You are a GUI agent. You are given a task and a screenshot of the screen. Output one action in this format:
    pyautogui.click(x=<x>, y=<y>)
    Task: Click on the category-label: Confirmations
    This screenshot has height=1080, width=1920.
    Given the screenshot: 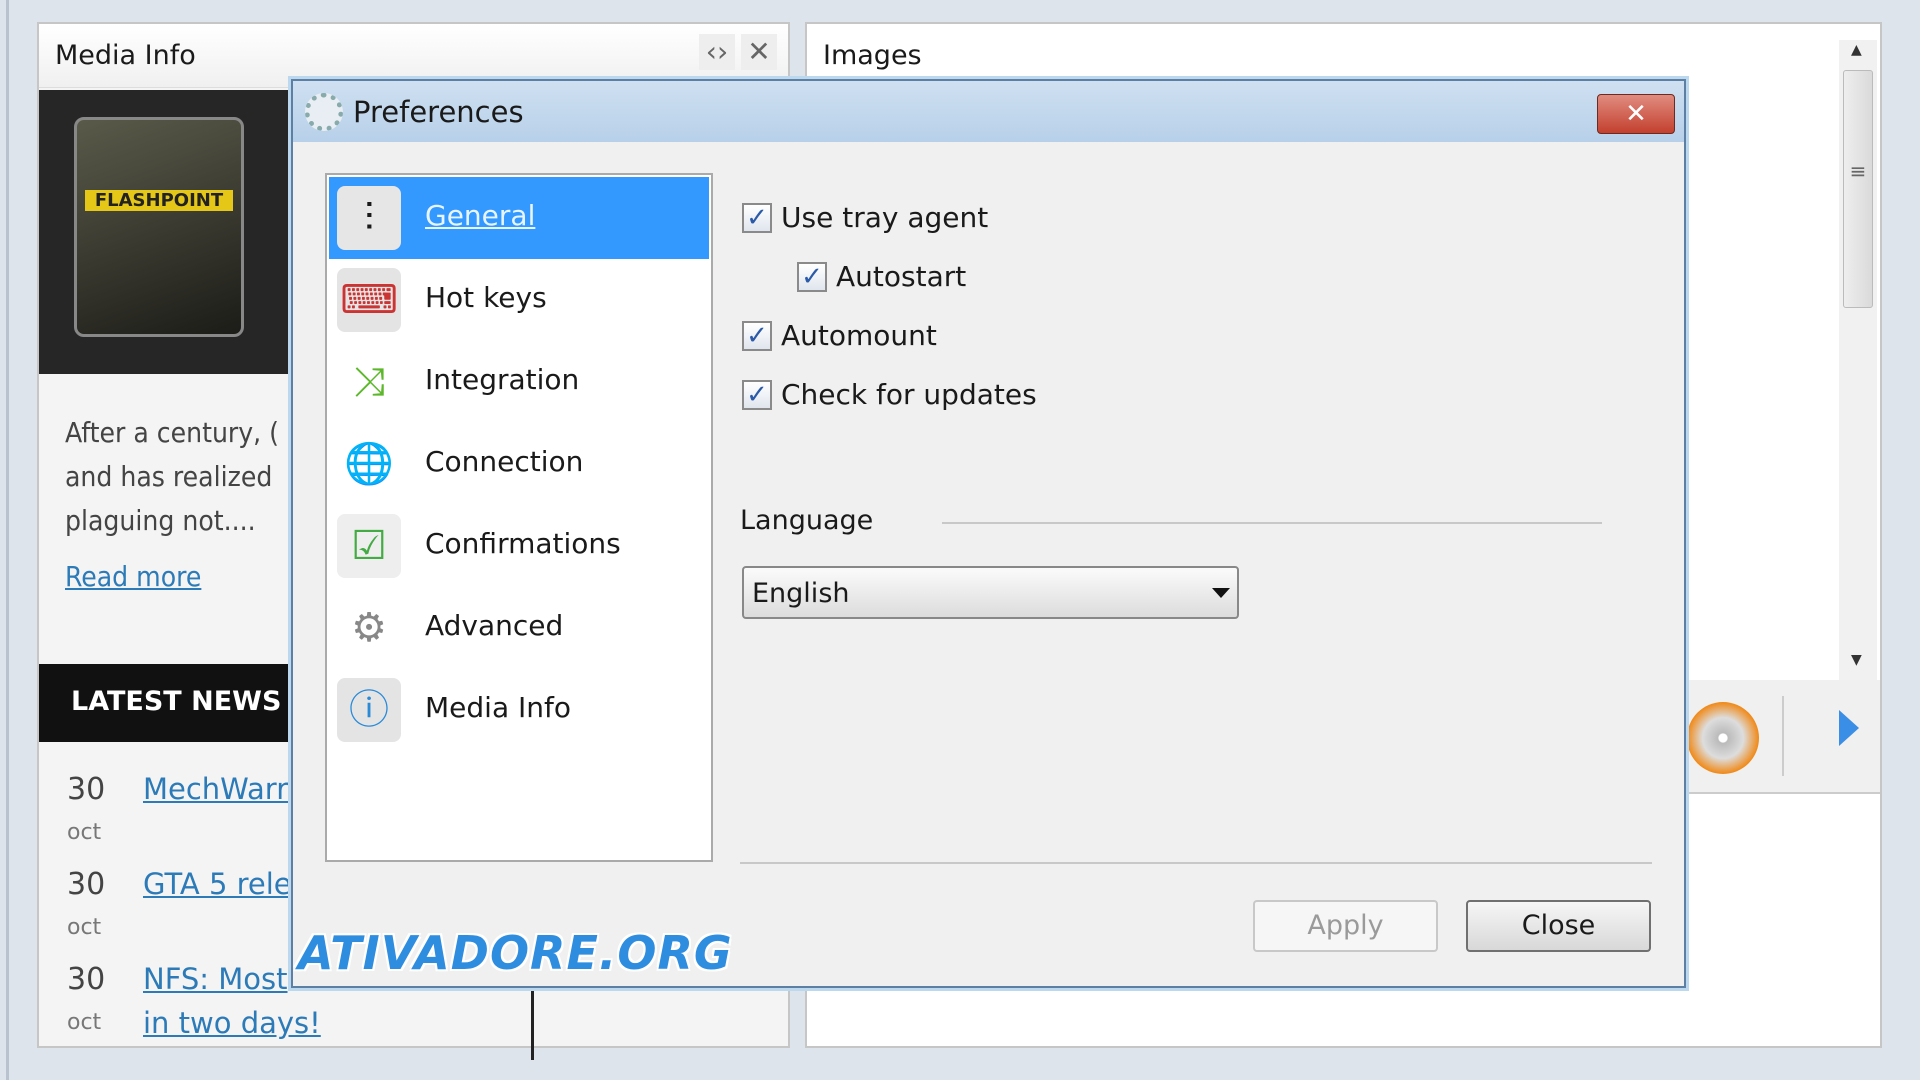 What is the action you would take?
    pyautogui.click(x=523, y=543)
    